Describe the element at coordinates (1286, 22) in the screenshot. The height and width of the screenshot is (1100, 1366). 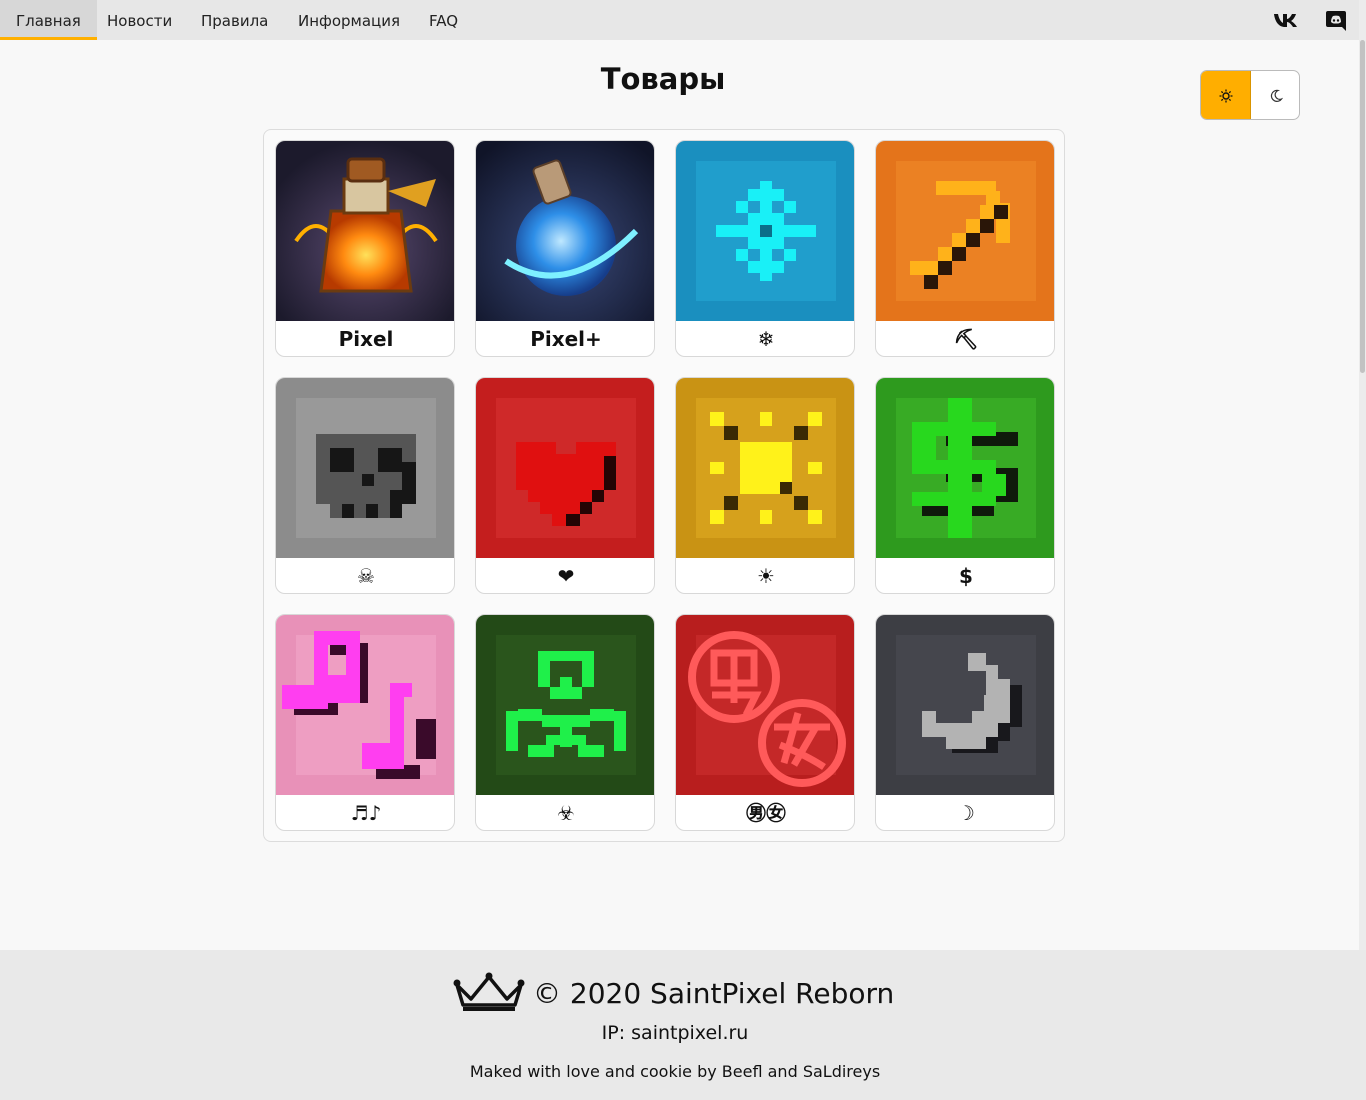
I see `vk-icon` at that location.